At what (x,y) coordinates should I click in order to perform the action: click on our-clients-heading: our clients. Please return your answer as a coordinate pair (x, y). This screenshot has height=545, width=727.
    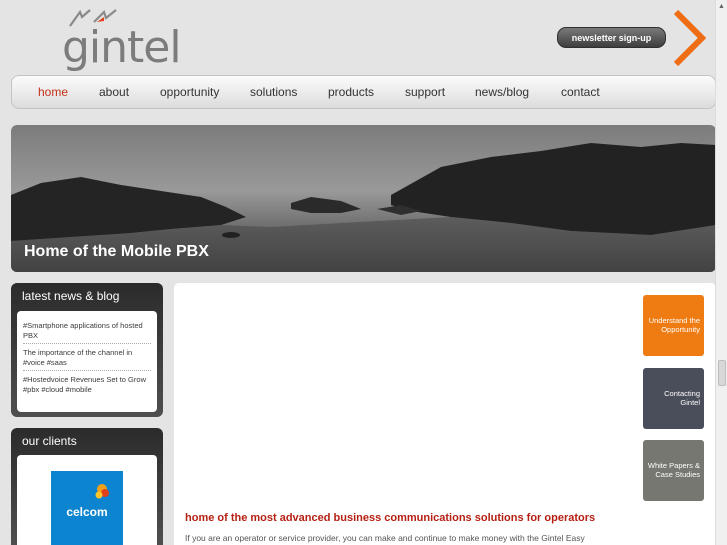
    Looking at the image, I should click on (49, 441).